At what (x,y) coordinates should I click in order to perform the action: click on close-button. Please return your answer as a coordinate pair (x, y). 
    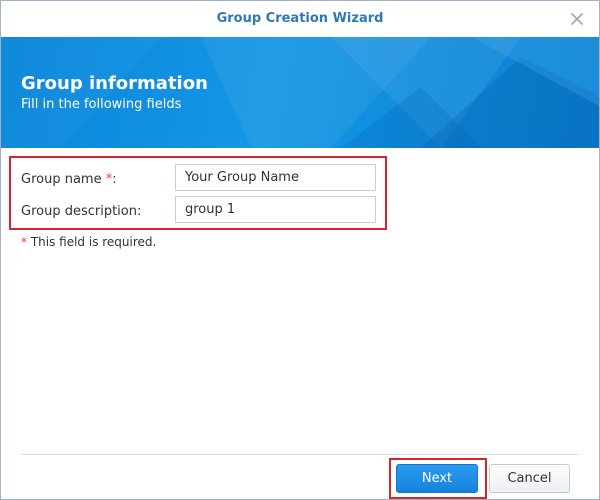
    Looking at the image, I should click on (577, 19).